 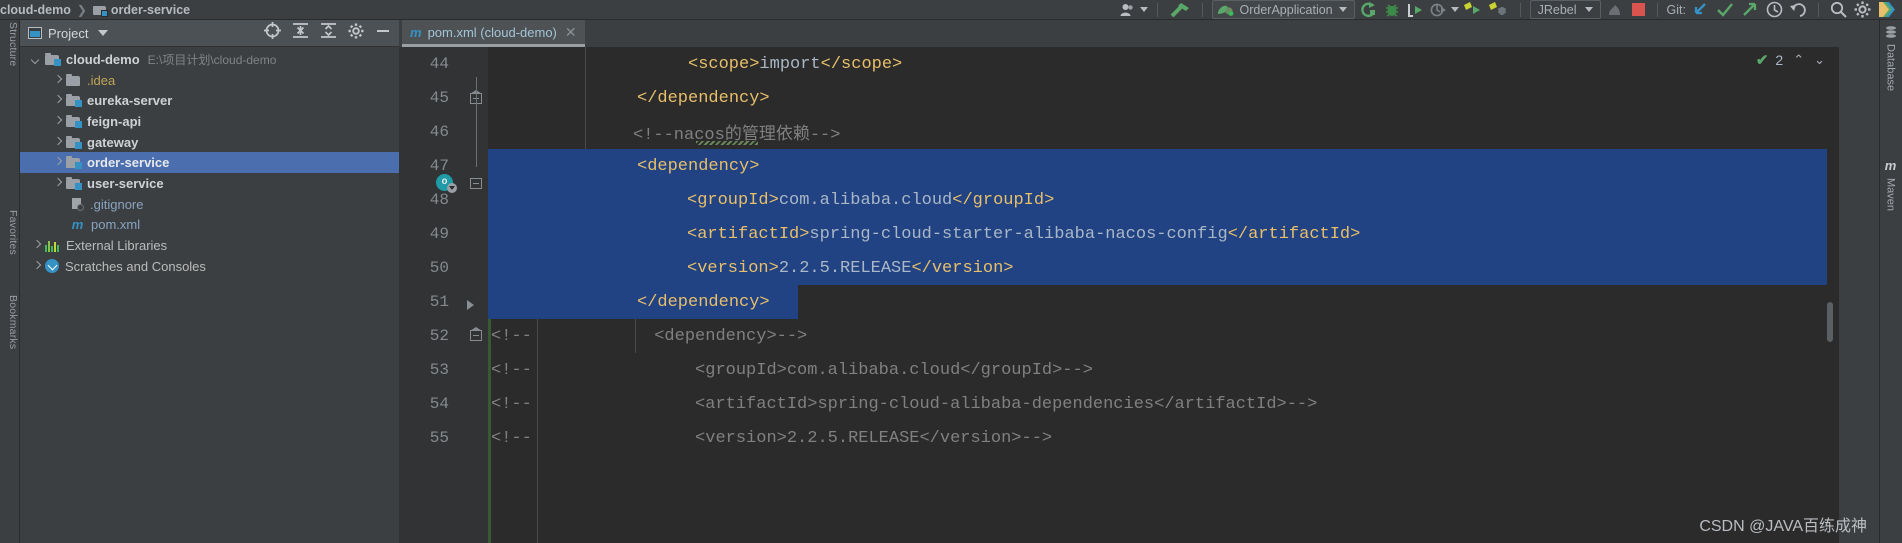 What do you see at coordinates (209, 266) in the screenshot?
I see `tree-row-scratches-and-consoles: Scratches and Consoles` at bounding box center [209, 266].